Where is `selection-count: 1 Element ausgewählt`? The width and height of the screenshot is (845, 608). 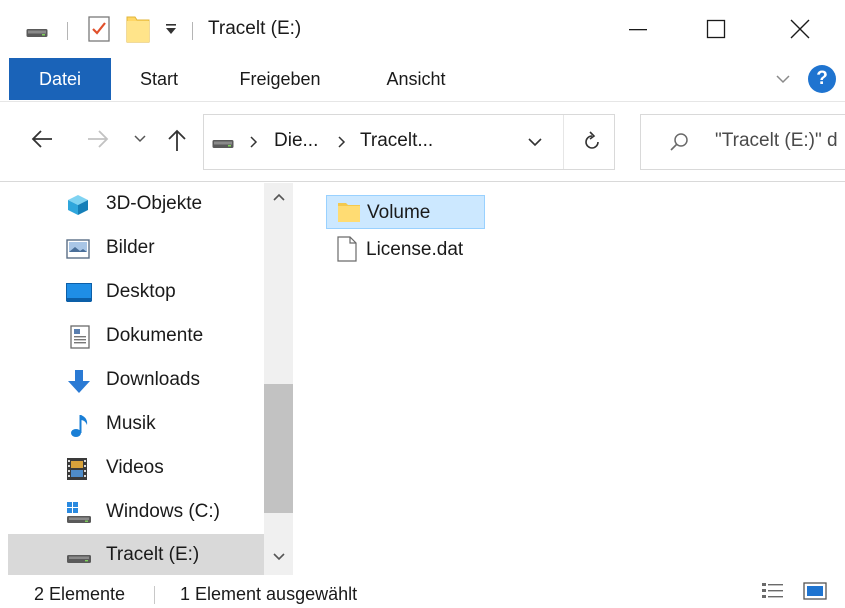
selection-count: 1 Element ausgewählt is located at coordinates (269, 594).